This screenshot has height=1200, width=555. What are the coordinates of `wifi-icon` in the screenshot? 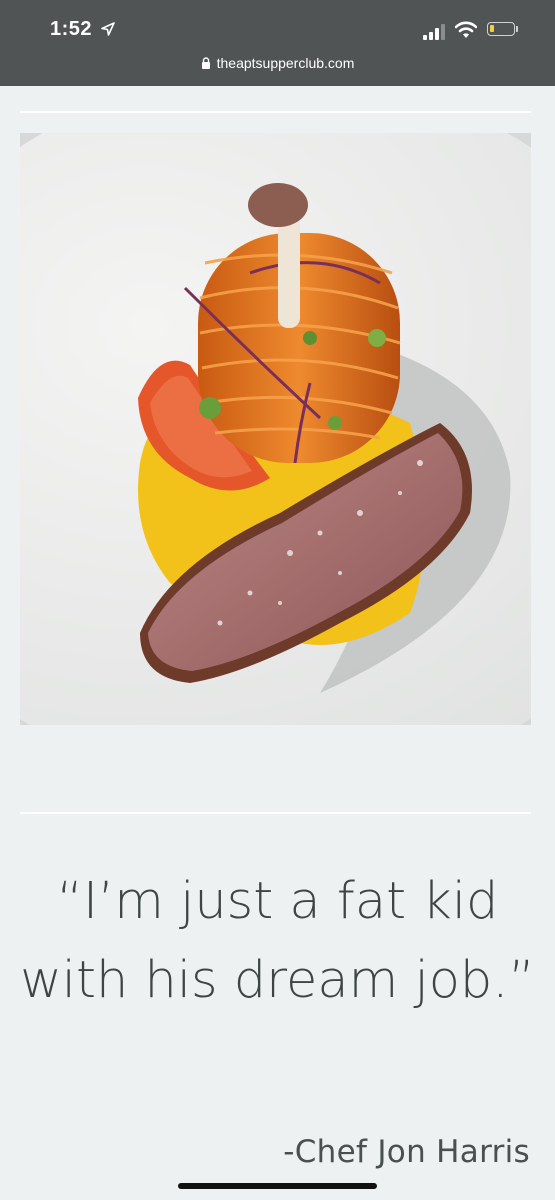 It's located at (466, 29).